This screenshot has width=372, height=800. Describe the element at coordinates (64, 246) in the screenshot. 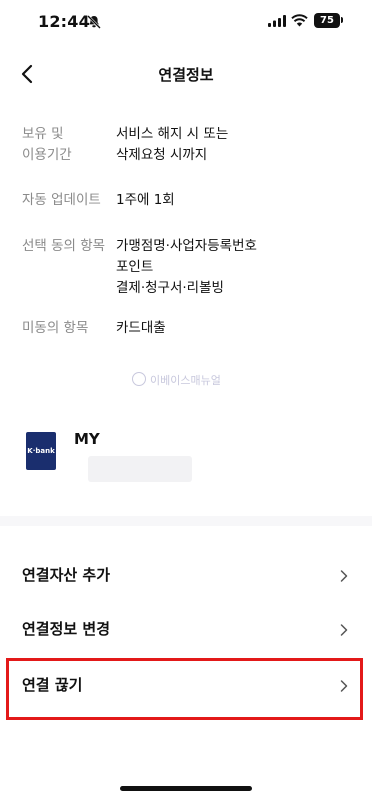

I see `info-label: 선택 동의 항목` at that location.